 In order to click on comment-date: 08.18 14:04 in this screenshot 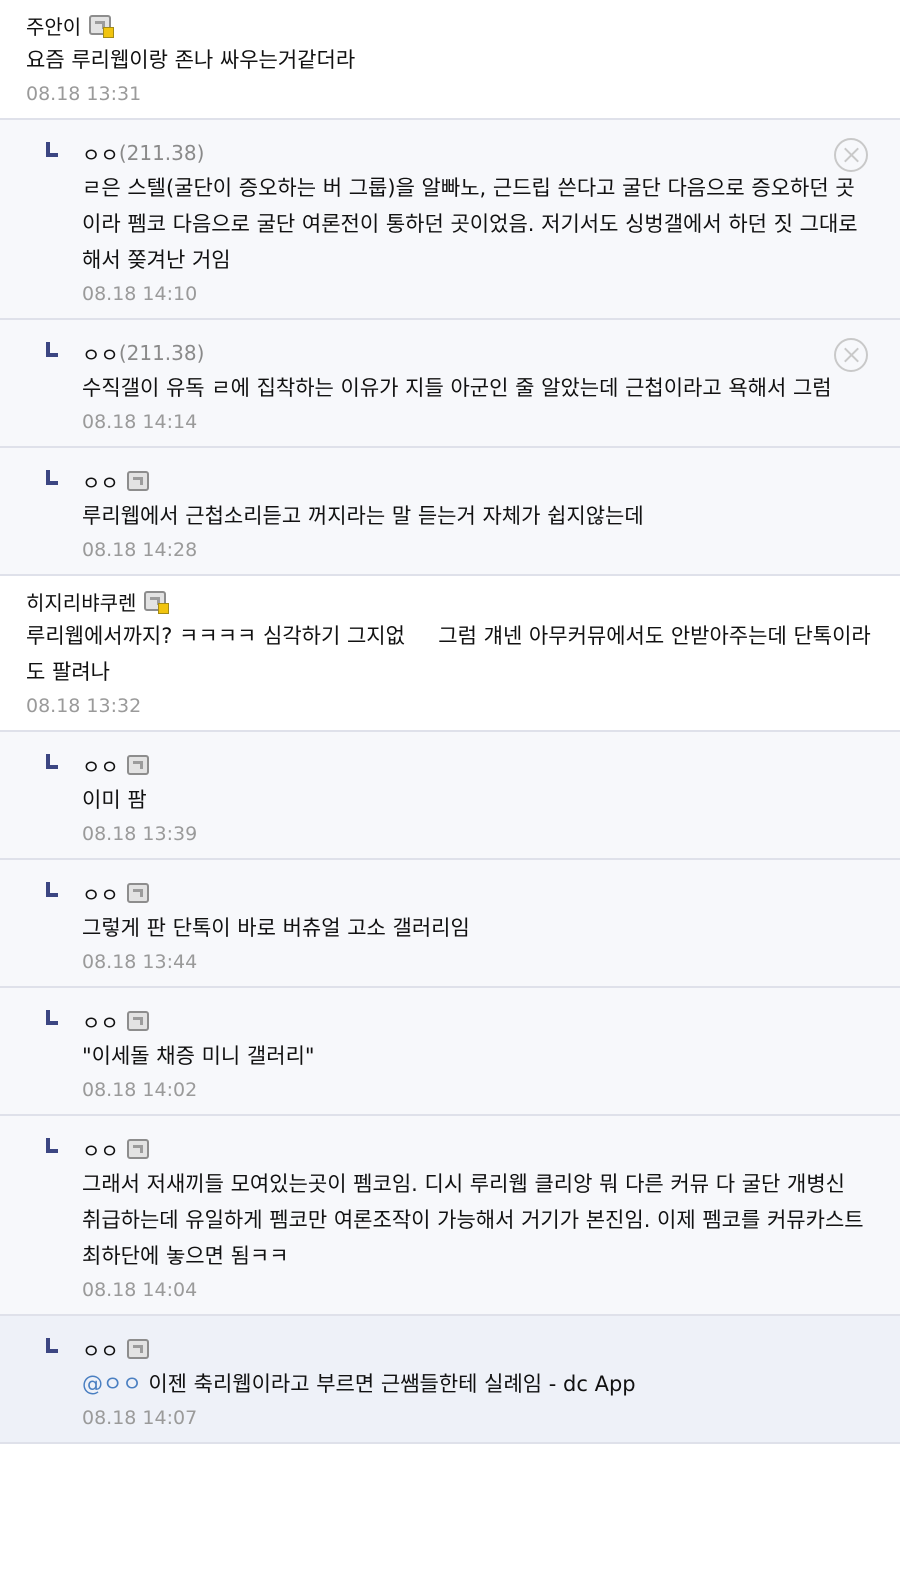, I will do `click(140, 1290)`.